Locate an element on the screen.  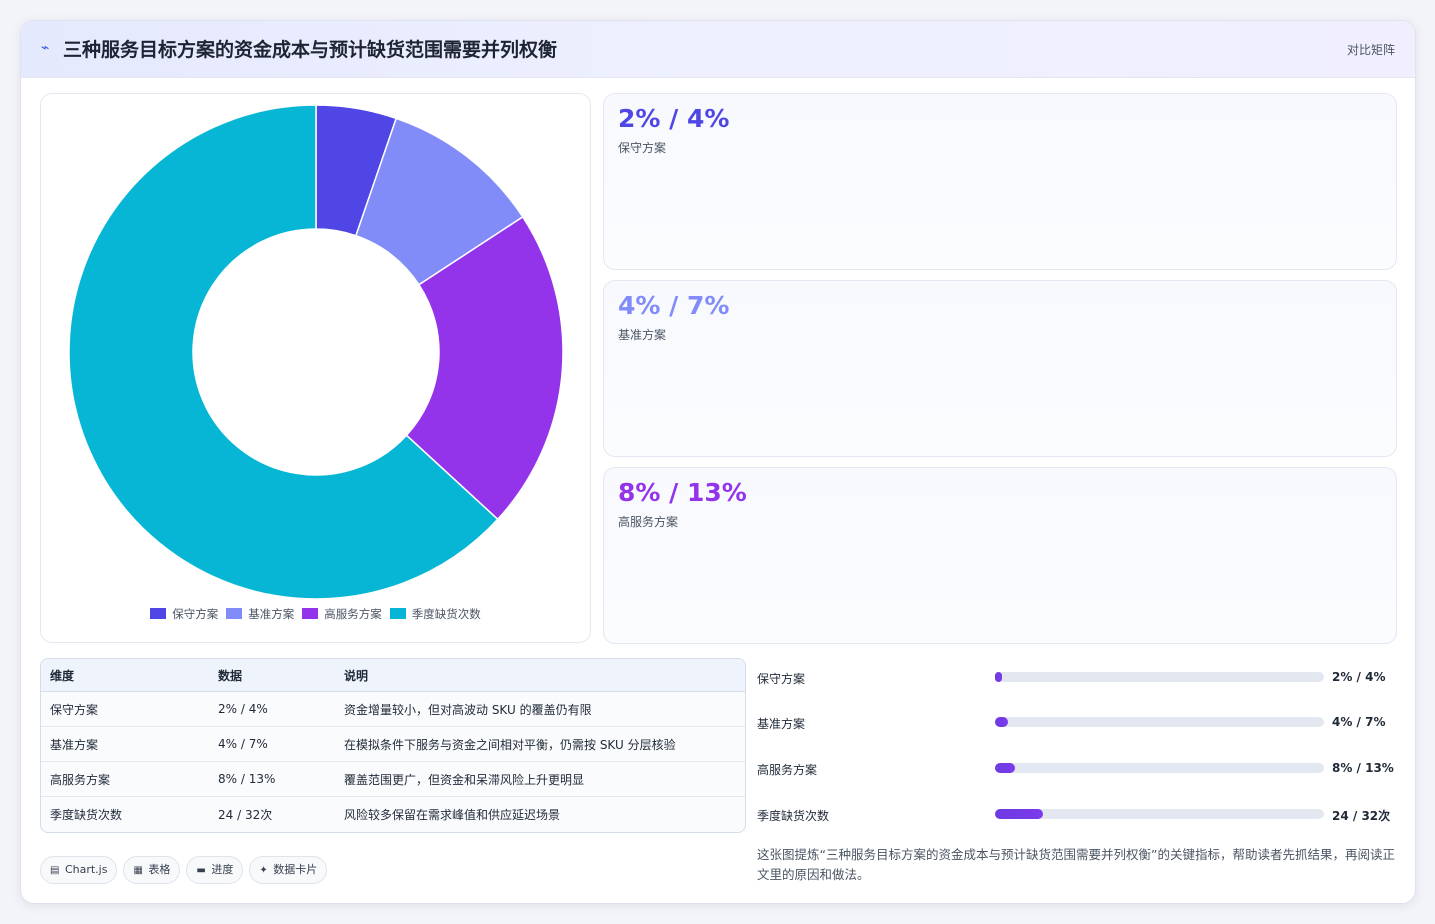
table-header-row: 维度 数据 说明 is located at coordinates (393, 675).